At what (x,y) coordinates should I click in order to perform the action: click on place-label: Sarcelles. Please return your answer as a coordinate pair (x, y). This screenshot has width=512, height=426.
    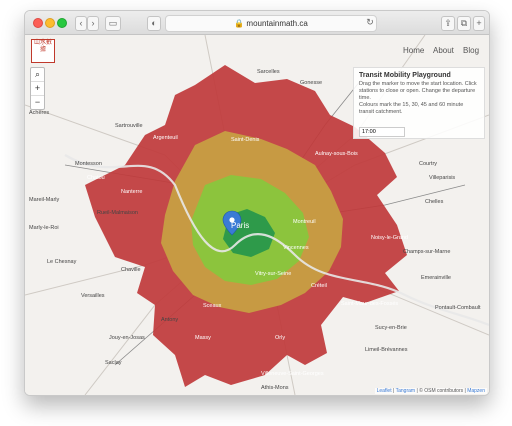
    Looking at the image, I should click on (268, 72).